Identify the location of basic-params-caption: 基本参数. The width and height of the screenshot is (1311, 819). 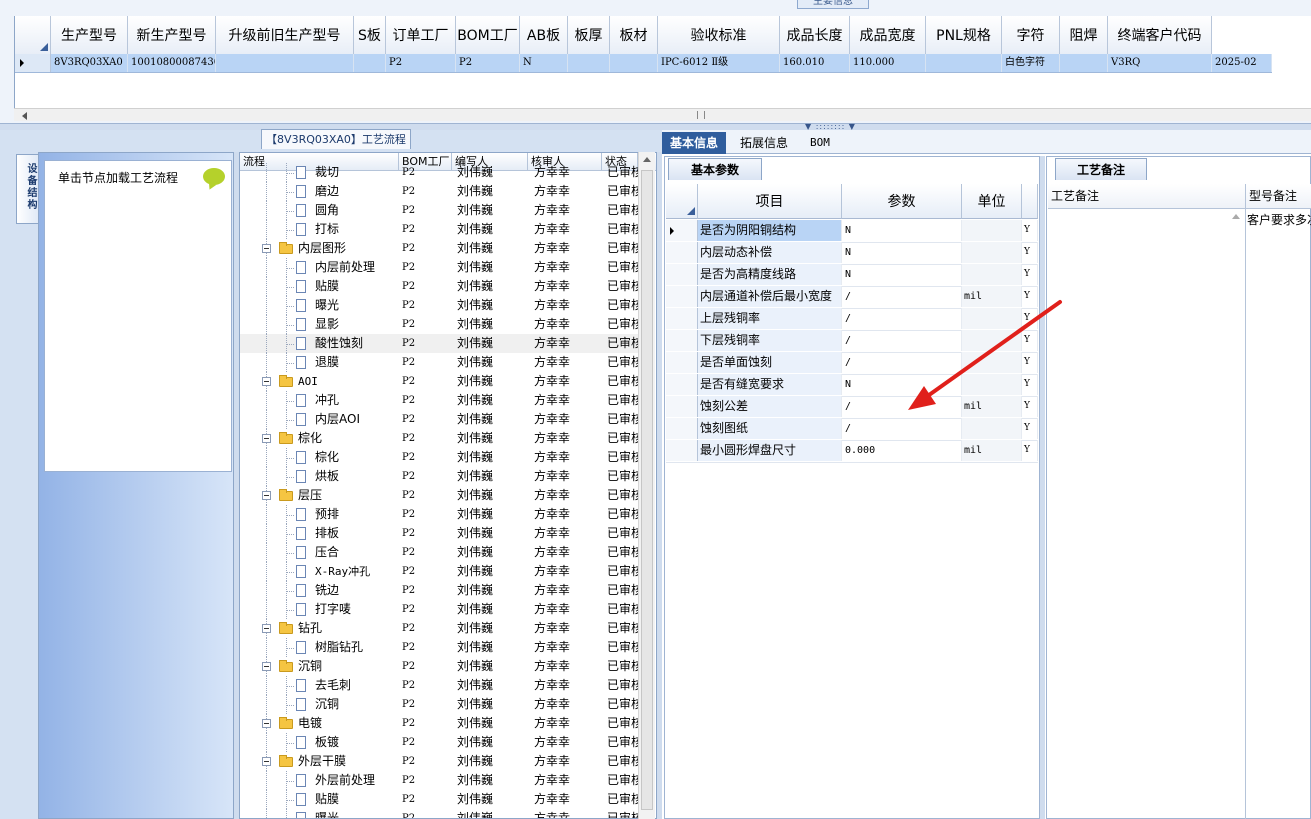
(715, 169).